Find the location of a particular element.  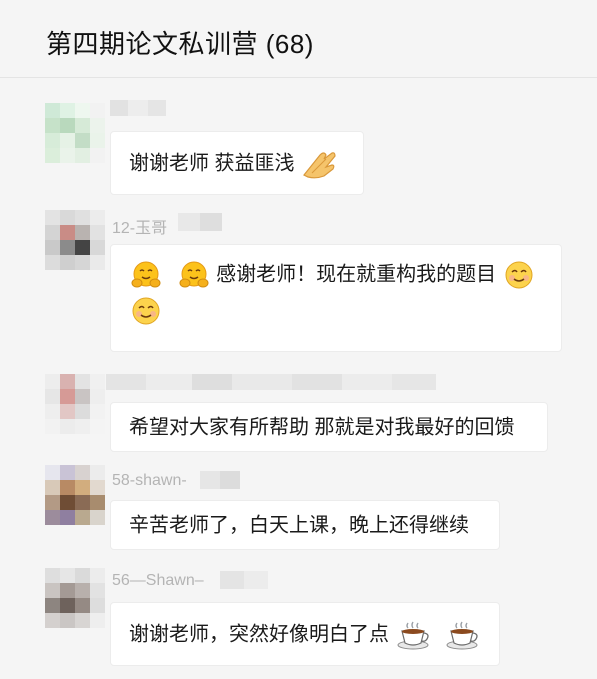

sender-name: 12-玉哥 is located at coordinates (140, 228).